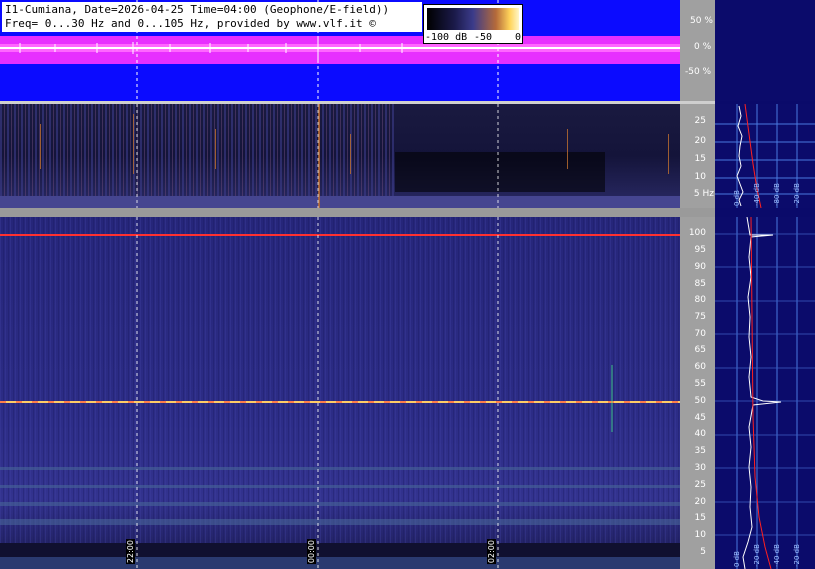 This screenshot has height=569, width=815. Describe the element at coordinates (737, 559) in the screenshot. I see `hf-db-label: 0 dB` at that location.